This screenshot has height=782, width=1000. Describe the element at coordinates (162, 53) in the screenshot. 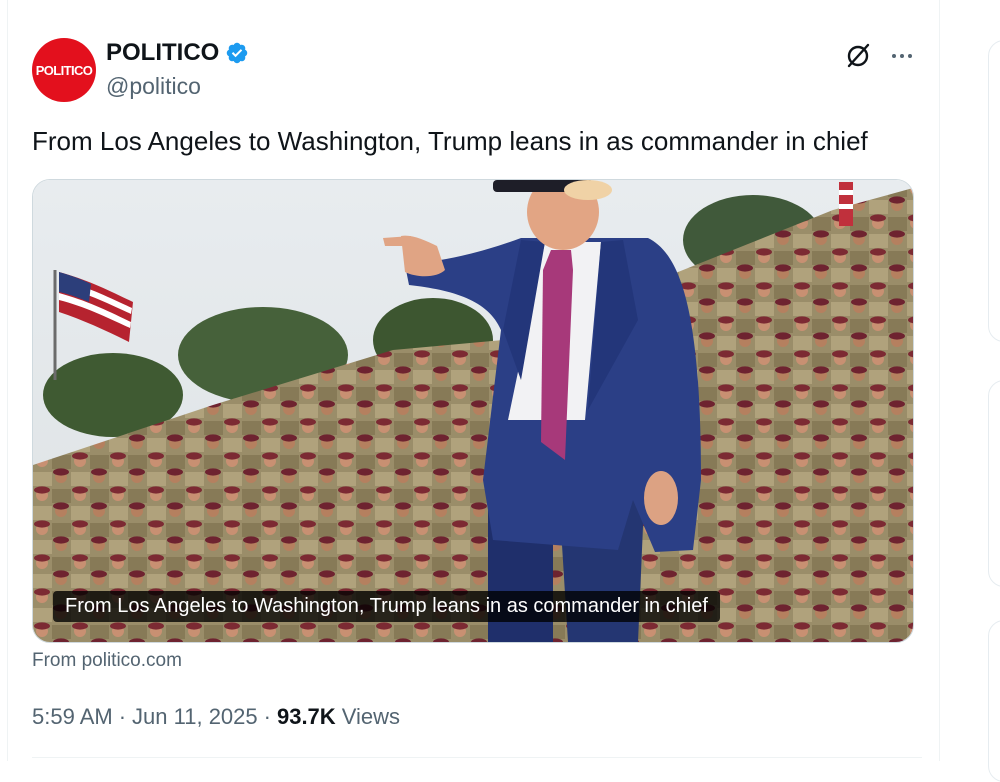

I see `author-display-name: POLITICO` at that location.